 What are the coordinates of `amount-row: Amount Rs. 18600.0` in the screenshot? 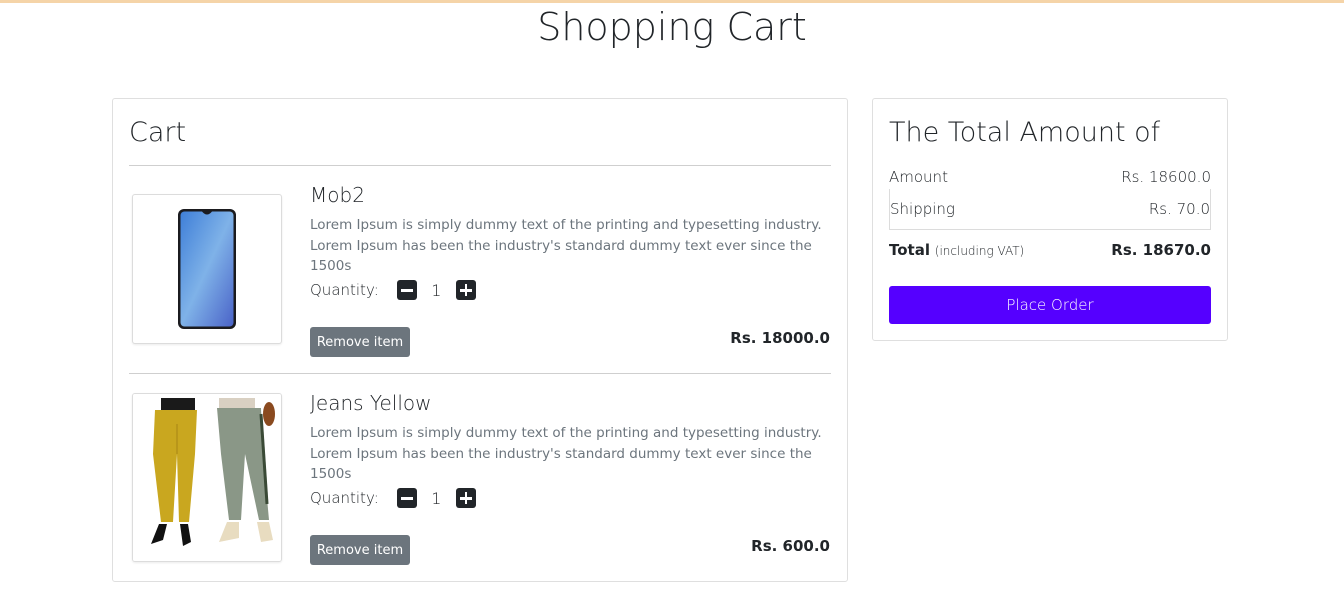 It's located at (1050, 177).